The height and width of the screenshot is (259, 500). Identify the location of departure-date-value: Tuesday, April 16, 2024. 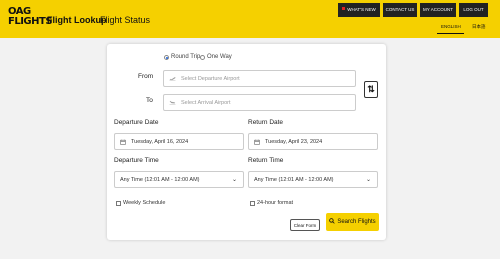
(160, 141).